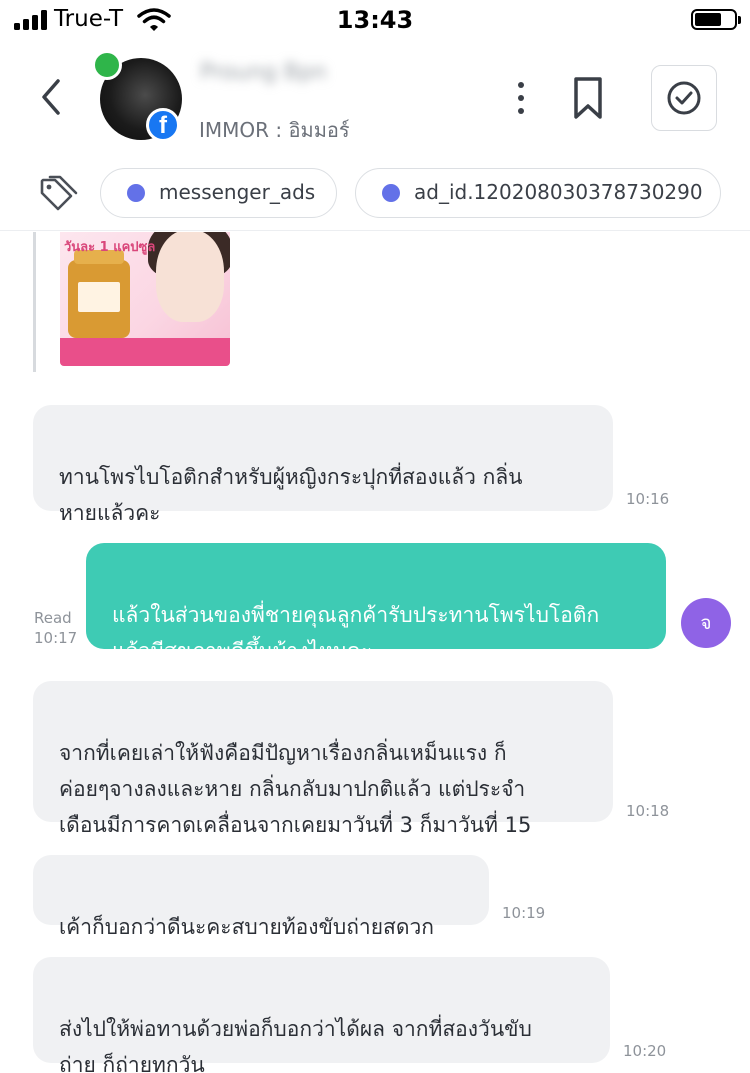 The height and width of the screenshot is (1073, 750). I want to click on battery-icon, so click(716, 19).